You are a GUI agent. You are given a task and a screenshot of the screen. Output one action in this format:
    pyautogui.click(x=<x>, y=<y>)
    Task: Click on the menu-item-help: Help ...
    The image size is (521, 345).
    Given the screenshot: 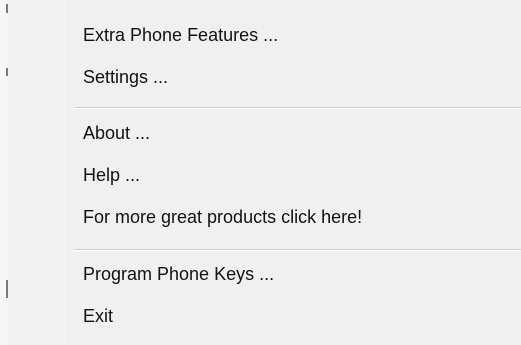 What is the action you would take?
    pyautogui.click(x=293, y=175)
    